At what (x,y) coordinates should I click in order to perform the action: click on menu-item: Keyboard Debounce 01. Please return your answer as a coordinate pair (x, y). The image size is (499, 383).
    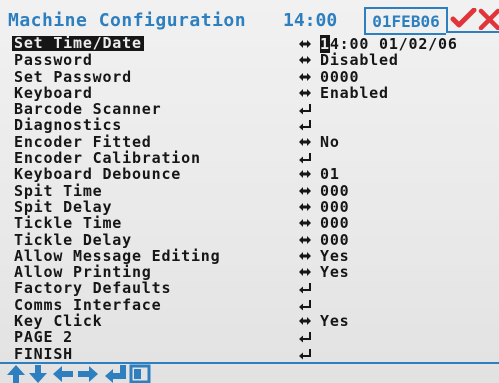
    Looking at the image, I should click on (254, 174).